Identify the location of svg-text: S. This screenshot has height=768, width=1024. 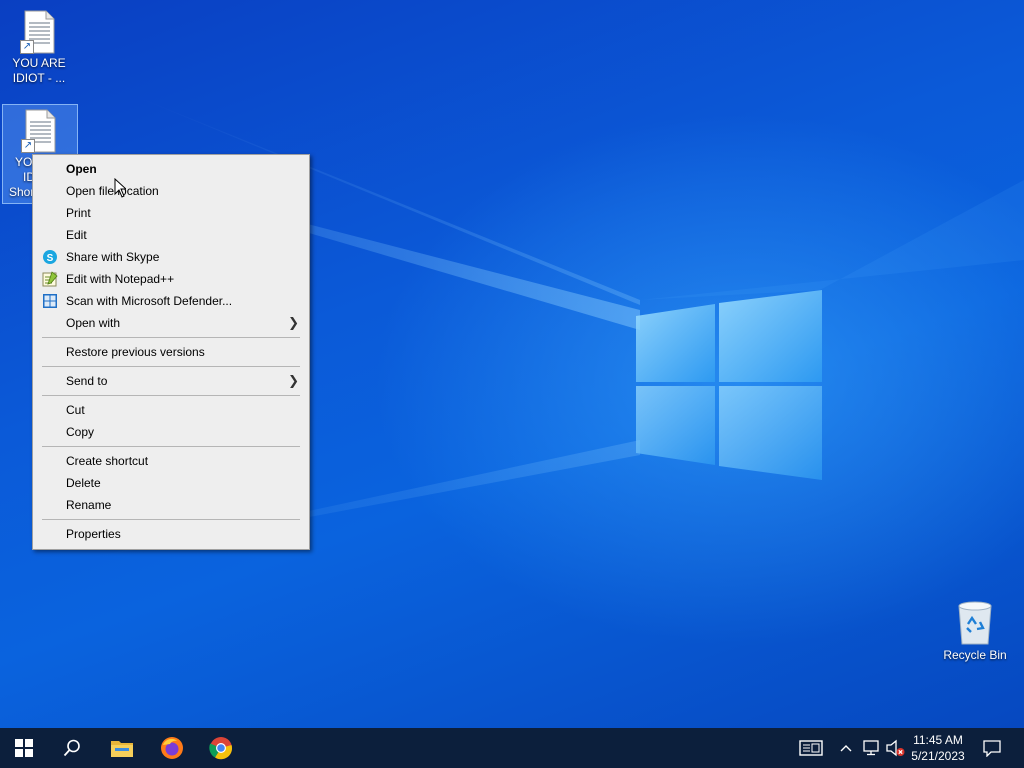
(50, 258).